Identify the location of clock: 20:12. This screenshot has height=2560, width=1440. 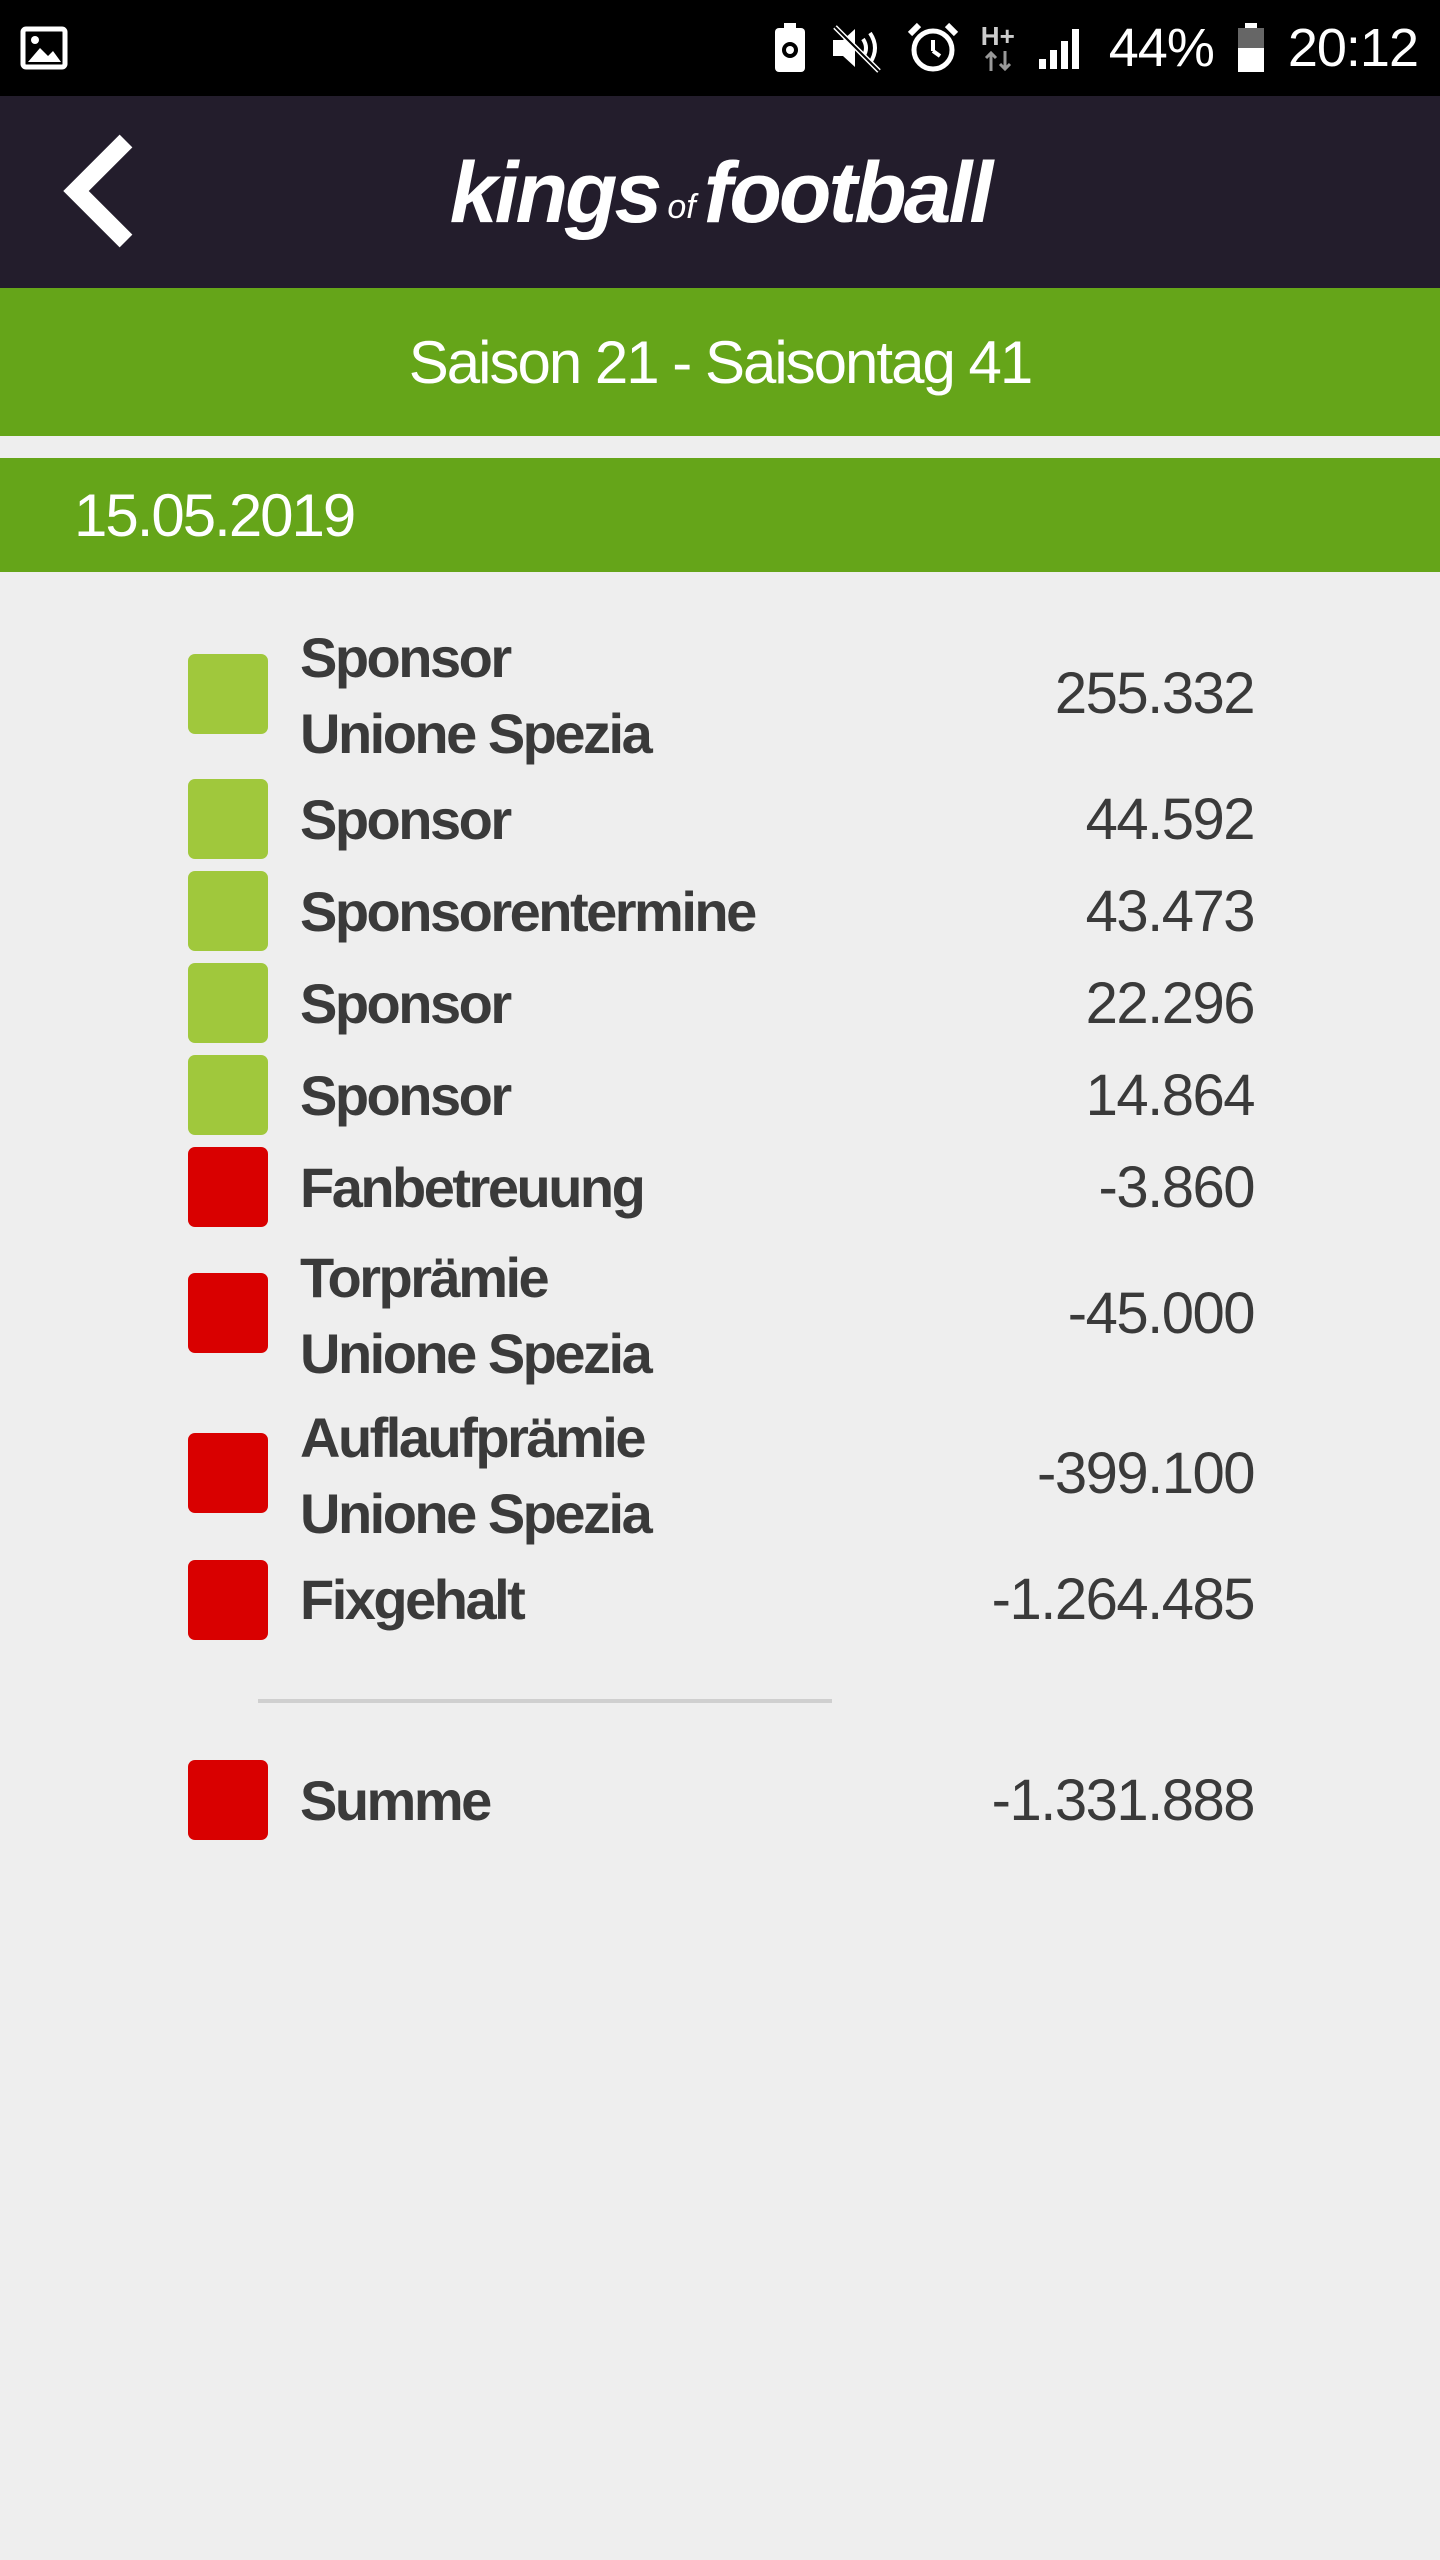
(1353, 48).